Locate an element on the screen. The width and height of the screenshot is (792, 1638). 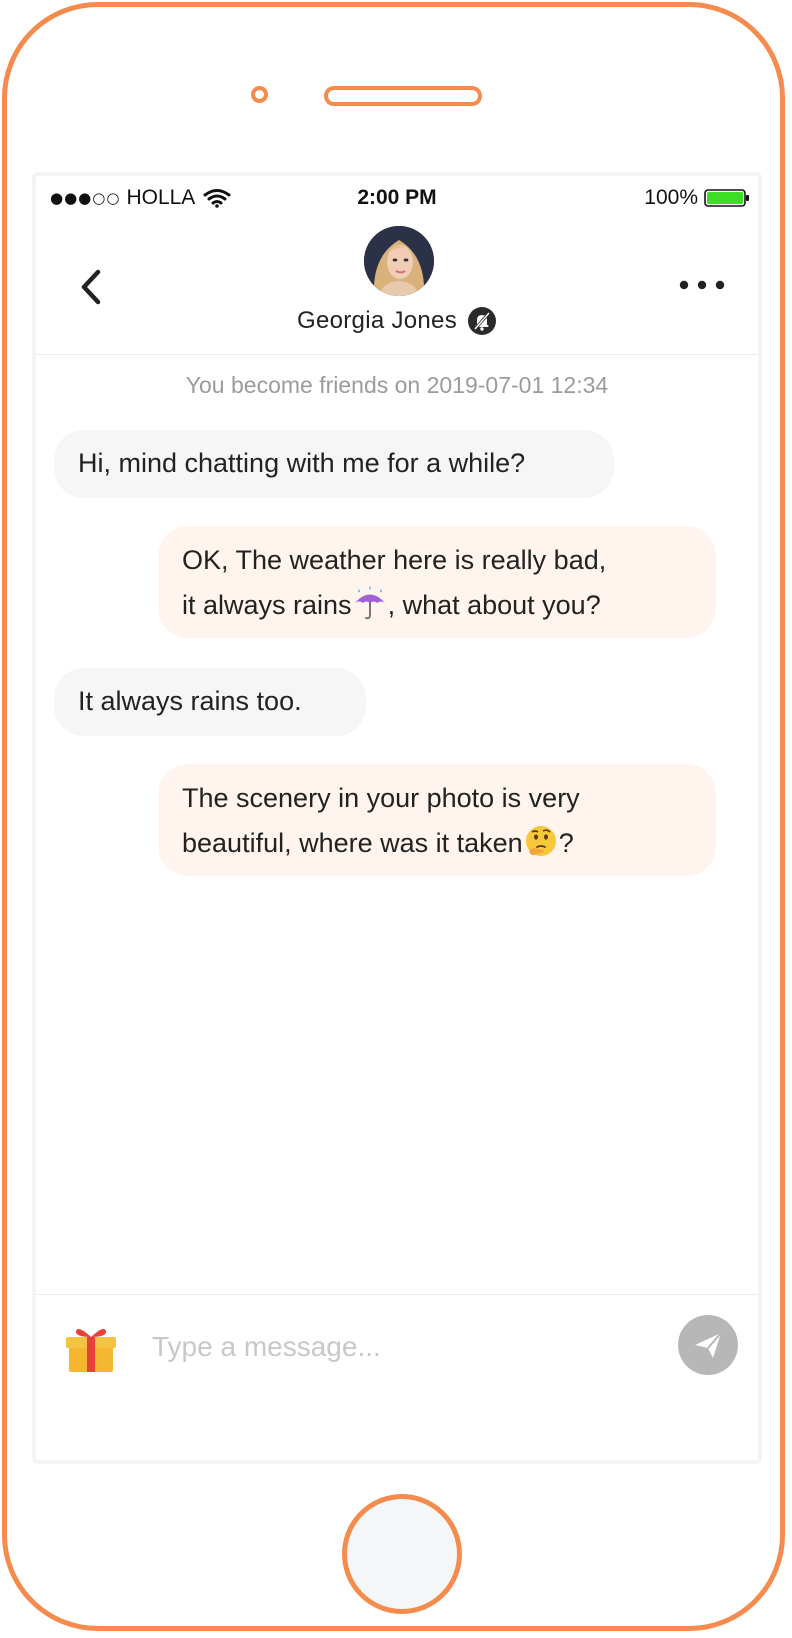
message-text: Hi, mind chatting with me for a while? is located at coordinates (302, 463).